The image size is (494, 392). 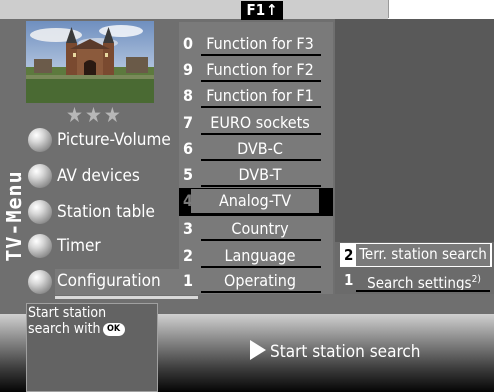 What do you see at coordinates (258, 350) in the screenshot?
I see `play-icon` at bounding box center [258, 350].